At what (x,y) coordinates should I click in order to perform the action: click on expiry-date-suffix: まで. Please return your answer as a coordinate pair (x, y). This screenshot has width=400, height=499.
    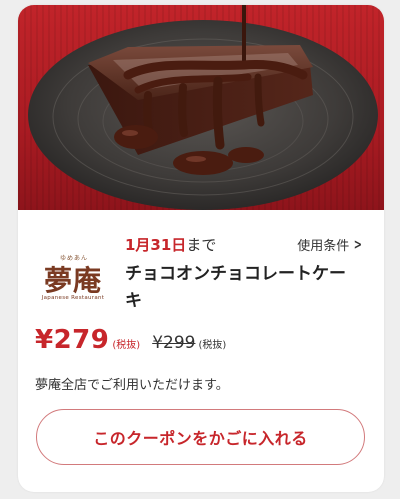
    Looking at the image, I should click on (201, 245).